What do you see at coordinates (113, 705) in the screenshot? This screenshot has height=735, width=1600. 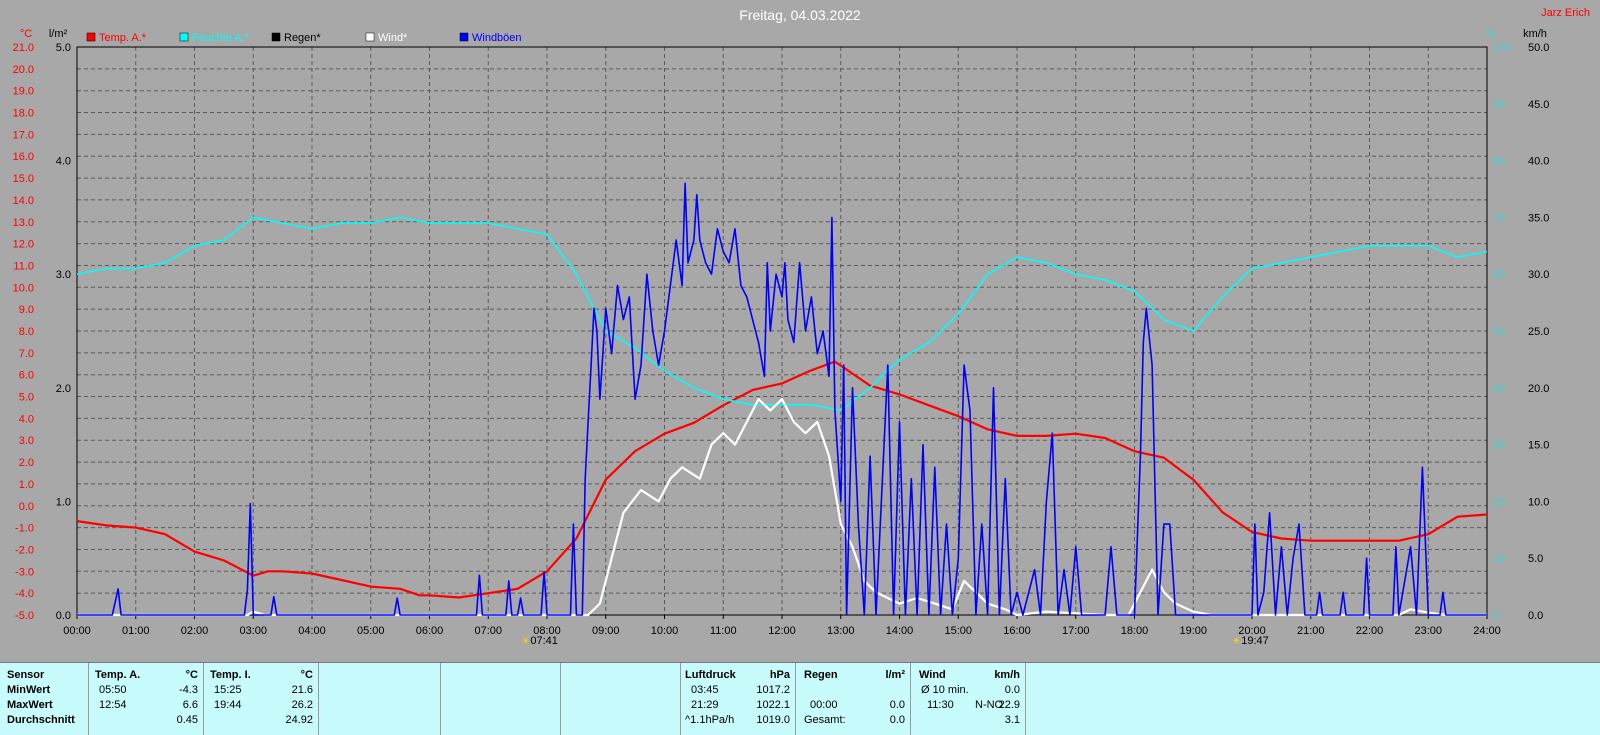 I see `stats-cell-time: 12:54` at bounding box center [113, 705].